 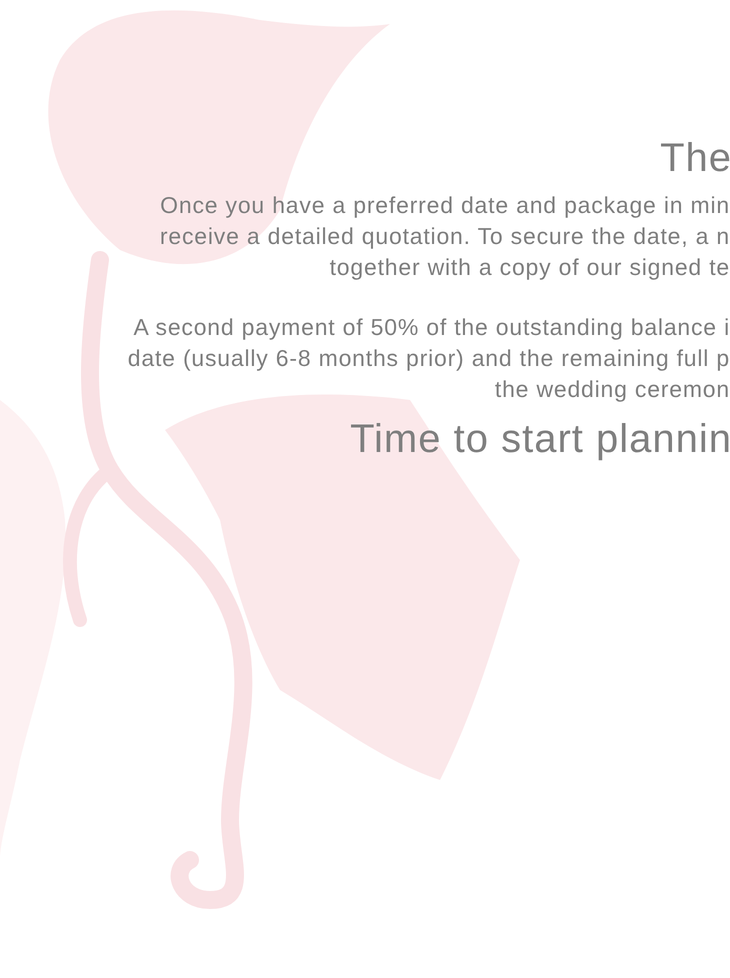 I want to click on paragraph-line: date (usually 6-8 months prior) and the remaining full p, so click(x=429, y=358).